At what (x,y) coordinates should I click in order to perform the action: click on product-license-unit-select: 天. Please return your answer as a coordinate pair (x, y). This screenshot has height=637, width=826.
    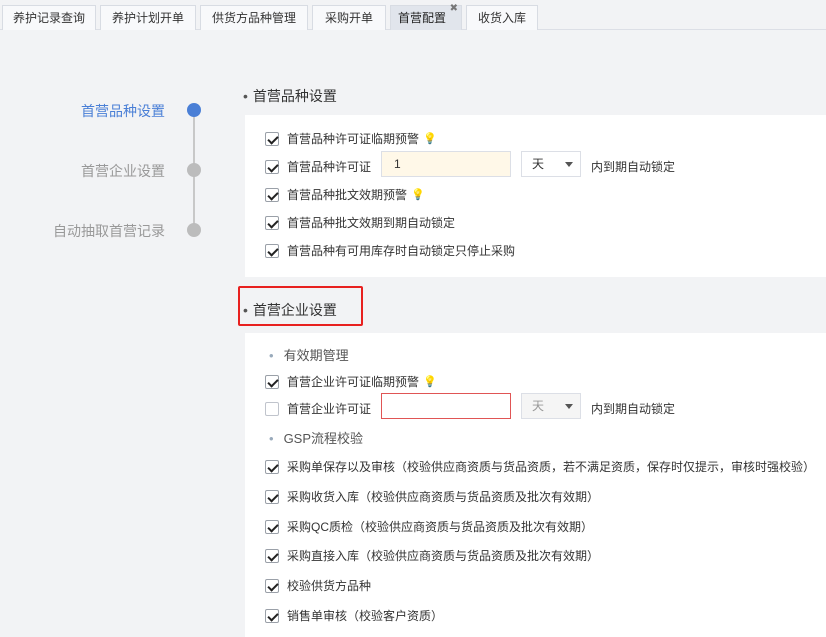
    Looking at the image, I should click on (551, 164).